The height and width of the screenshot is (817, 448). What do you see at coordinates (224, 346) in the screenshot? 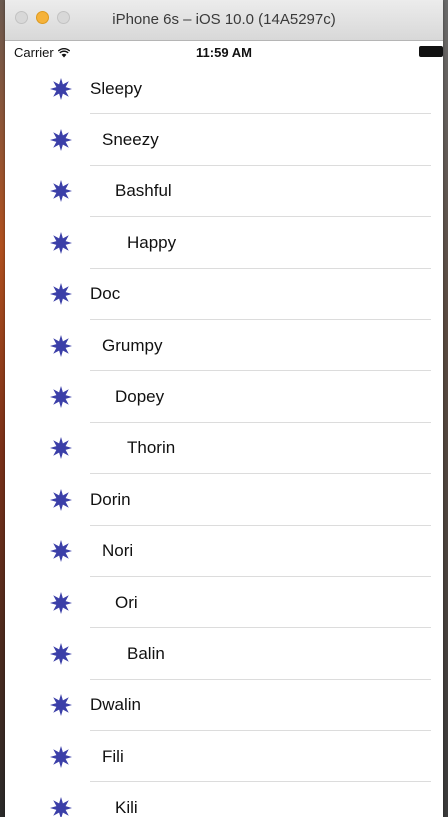
I see `list-item: Grumpy` at bounding box center [224, 346].